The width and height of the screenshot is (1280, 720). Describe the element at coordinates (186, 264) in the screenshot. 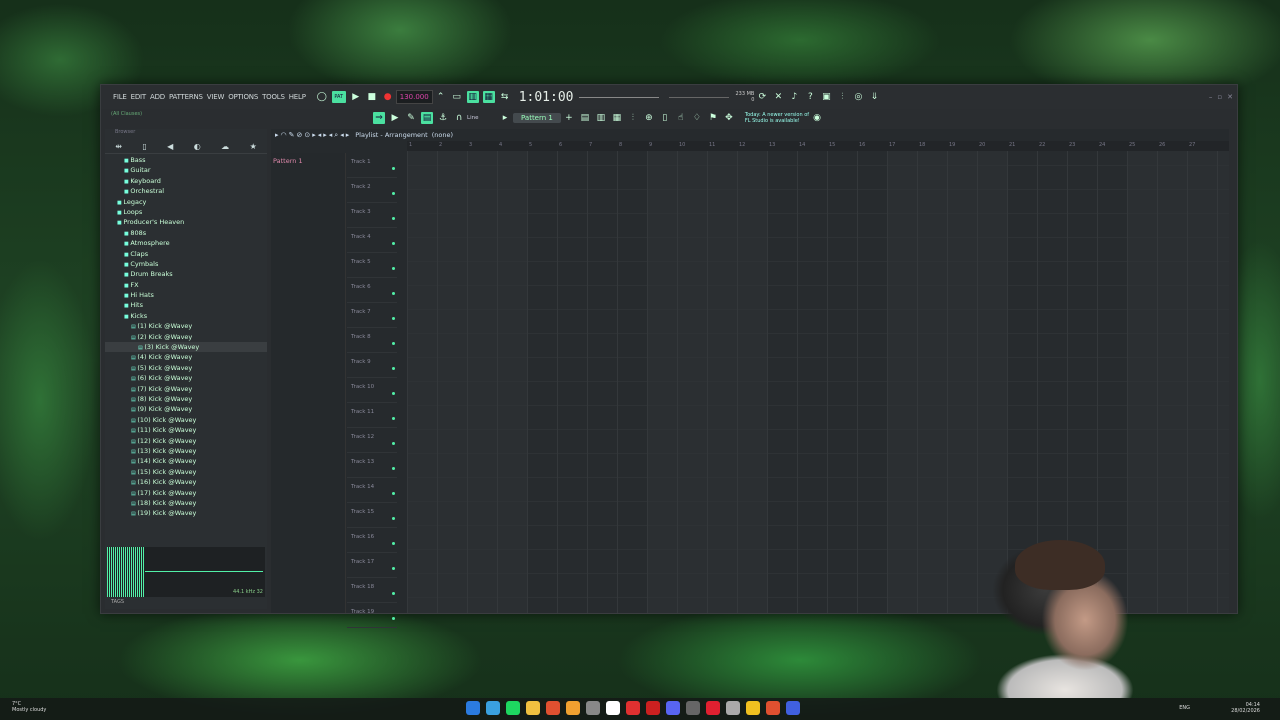

I see `browser-folder: Cymbals` at that location.